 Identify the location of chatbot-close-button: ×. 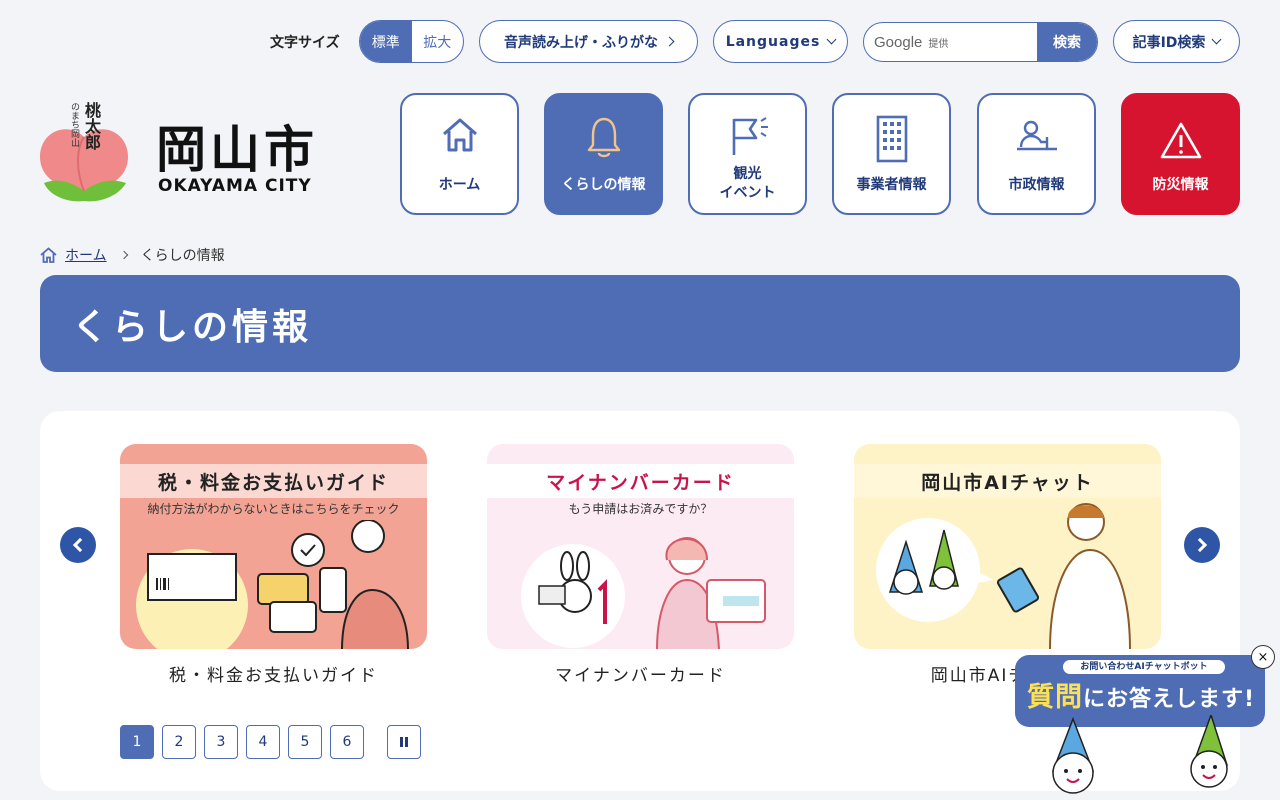
(1263, 657).